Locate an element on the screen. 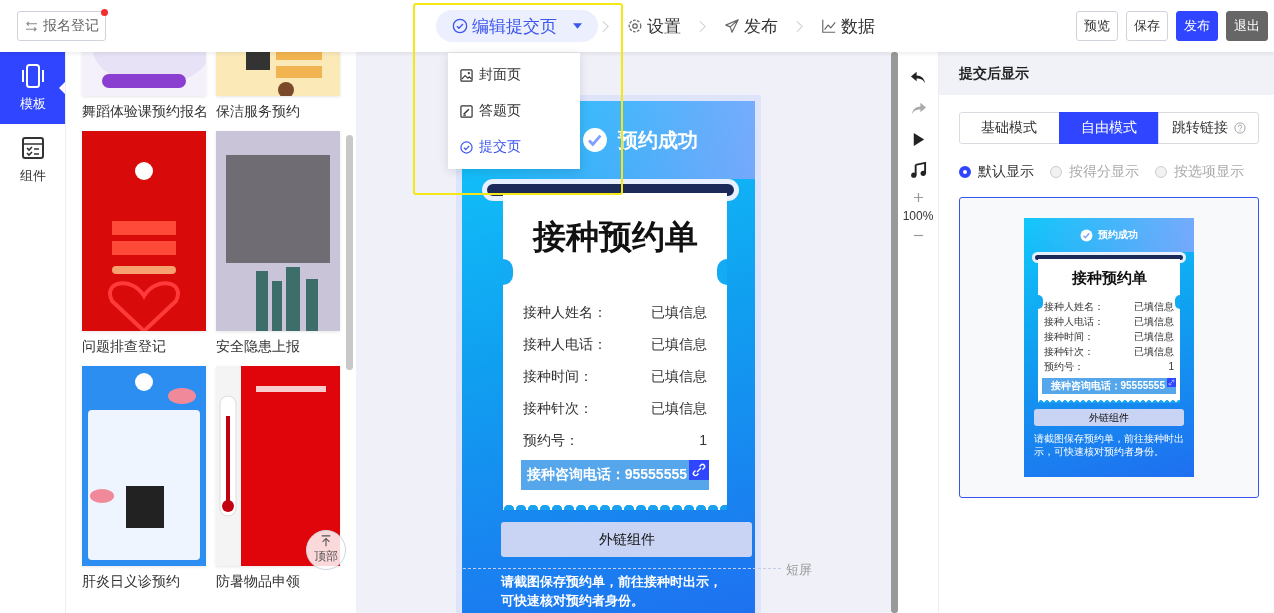 The image size is (1274, 613). radio-label: 按得分显示 is located at coordinates (1104, 172).